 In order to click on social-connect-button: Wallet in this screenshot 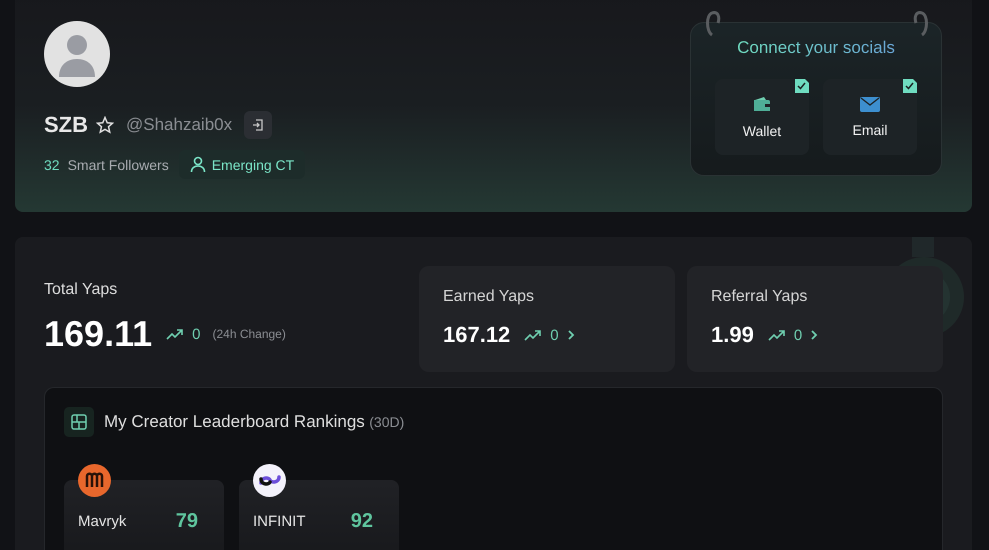, I will do `click(762, 117)`.